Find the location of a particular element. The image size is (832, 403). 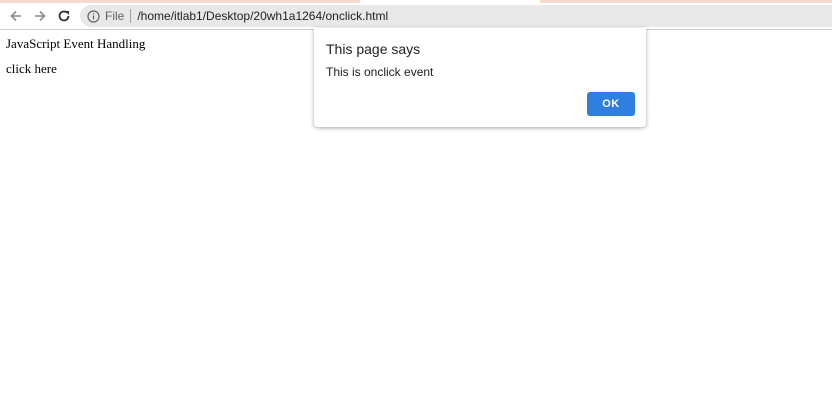

arrow-right-icon is located at coordinates (40, 16).